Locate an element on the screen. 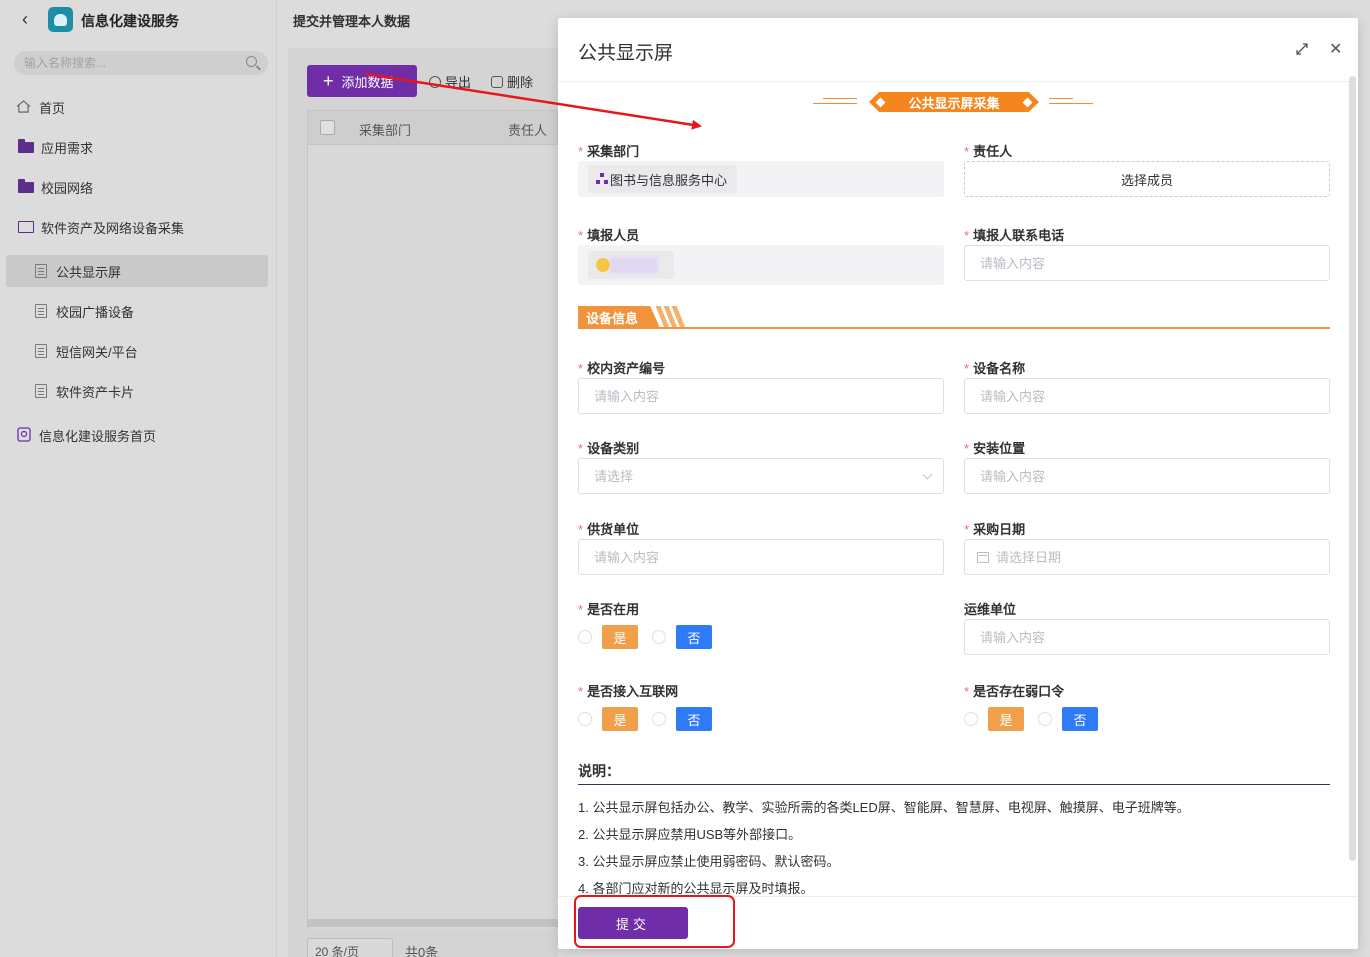  export-button: 导出 is located at coordinates (450, 81).